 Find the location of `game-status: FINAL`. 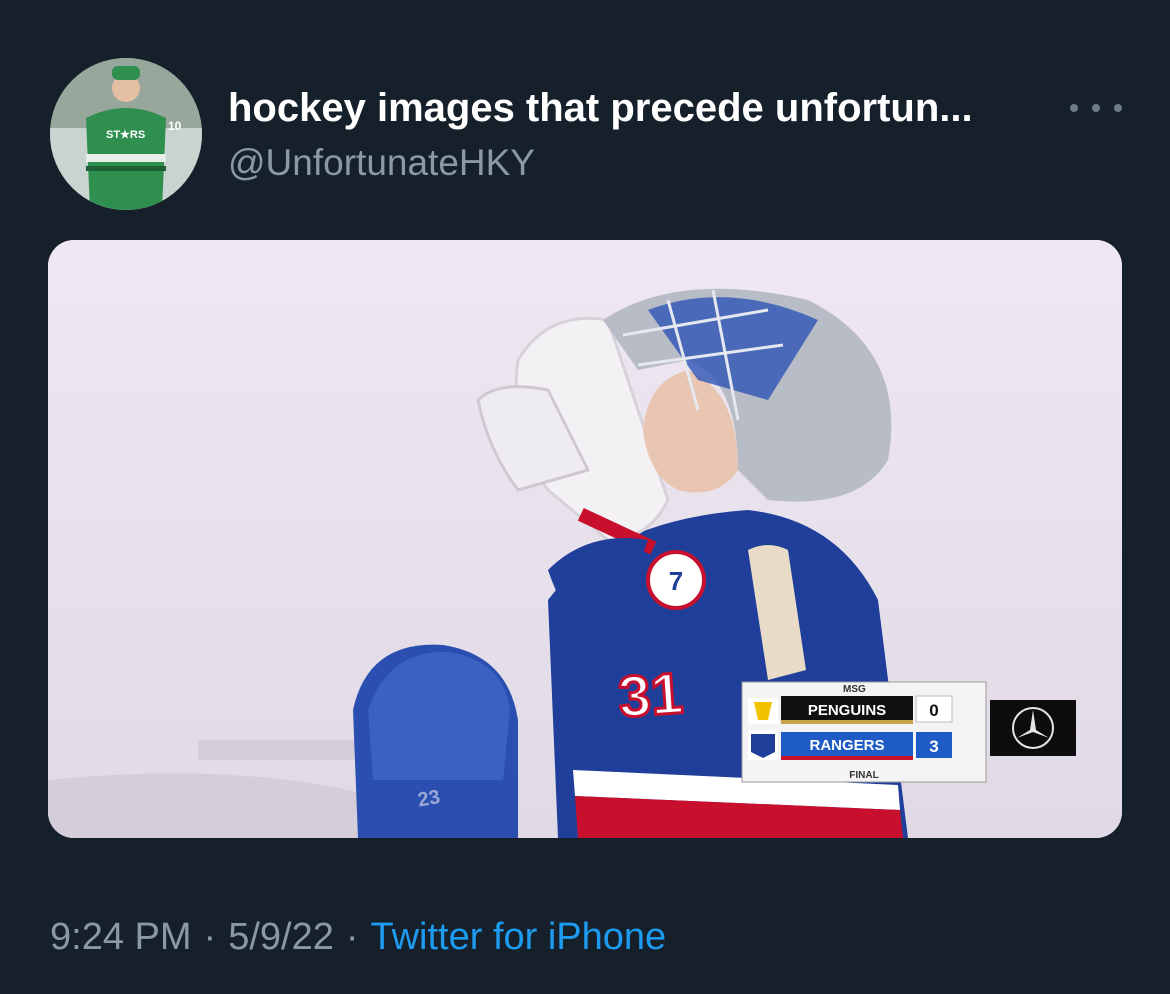

game-status: FINAL is located at coordinates (863, 775).